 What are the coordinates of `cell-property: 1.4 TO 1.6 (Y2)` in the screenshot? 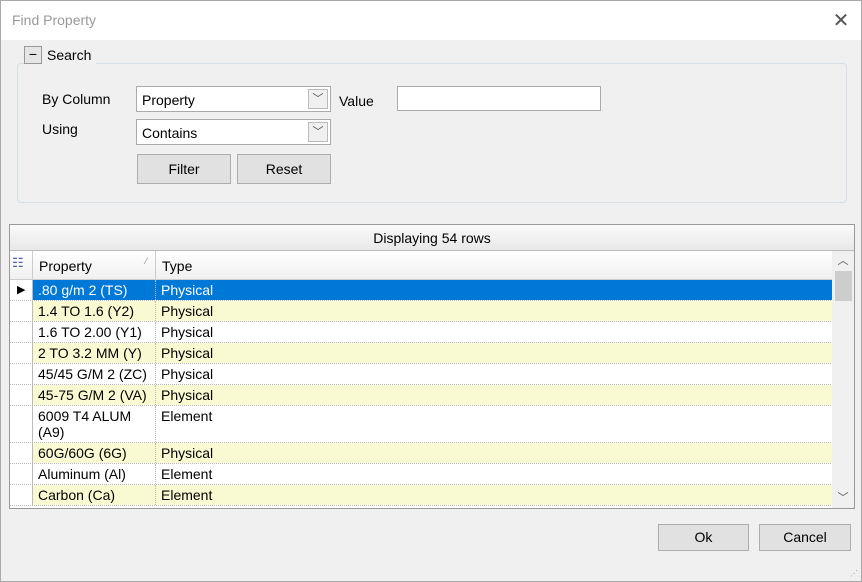 It's located at (94, 311).